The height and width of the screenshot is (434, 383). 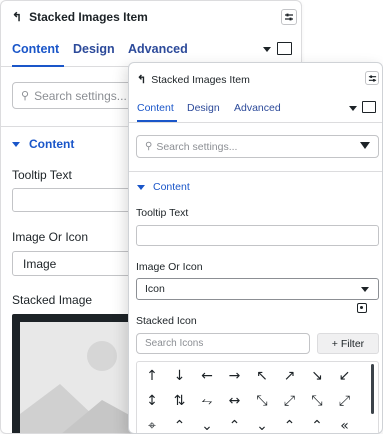 What do you see at coordinates (257, 289) in the screenshot?
I see `image-or-icon-select: Icon` at bounding box center [257, 289].